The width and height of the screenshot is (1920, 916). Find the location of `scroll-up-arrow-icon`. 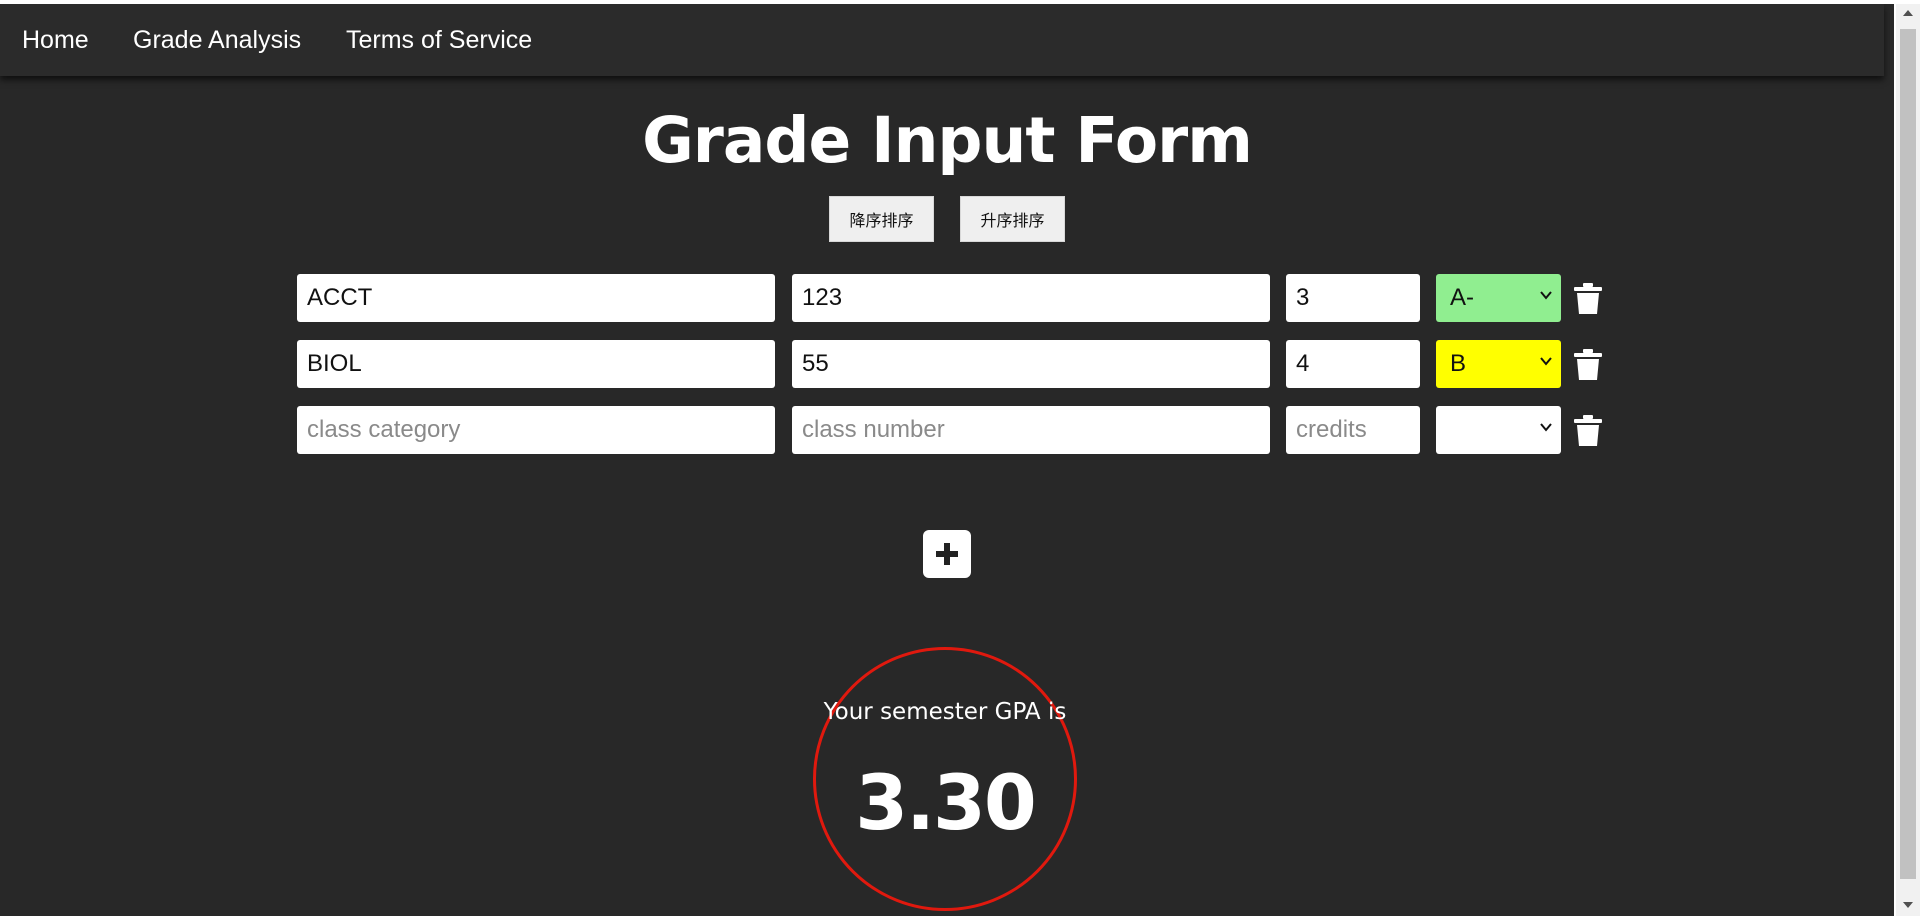

scroll-up-arrow-icon is located at coordinates (1908, 13).